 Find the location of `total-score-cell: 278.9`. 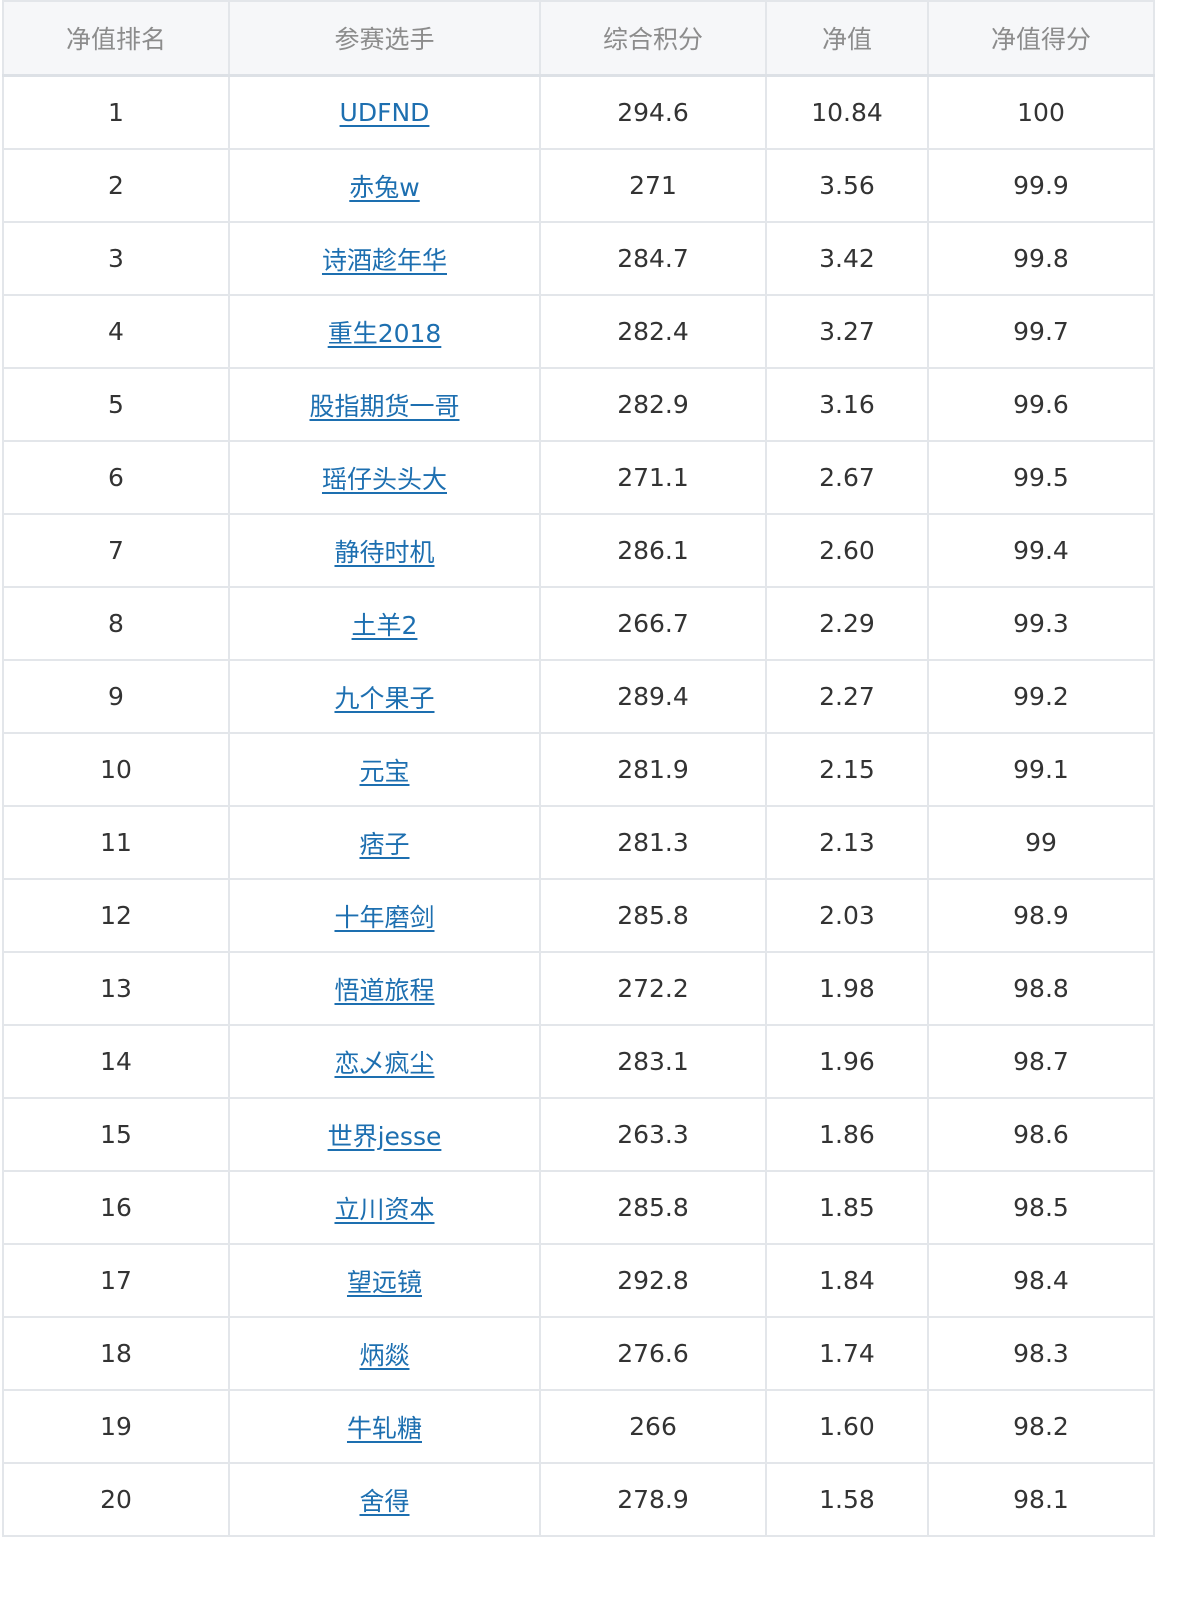

total-score-cell: 278.9 is located at coordinates (653, 1499).